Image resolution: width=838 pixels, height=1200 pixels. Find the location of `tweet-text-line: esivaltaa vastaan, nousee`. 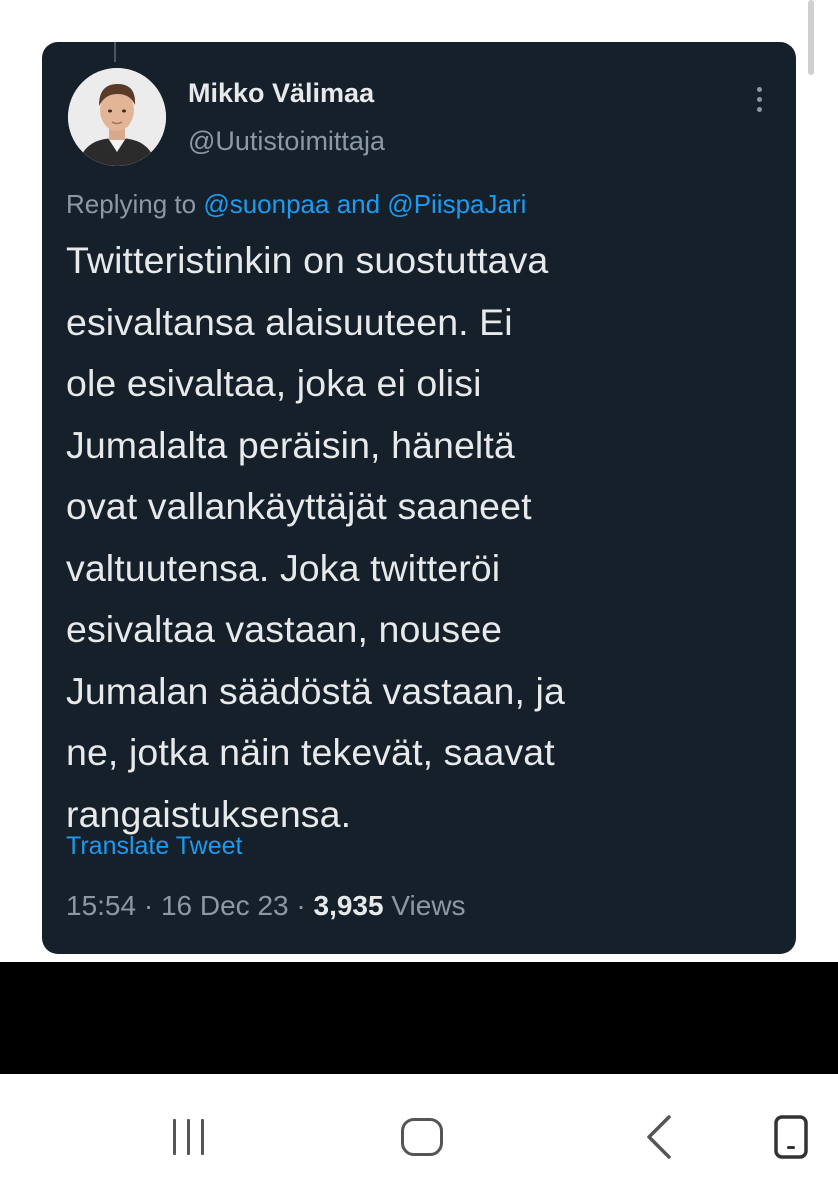

tweet-text-line: esivaltaa vastaan, nousee is located at coordinates (284, 629).